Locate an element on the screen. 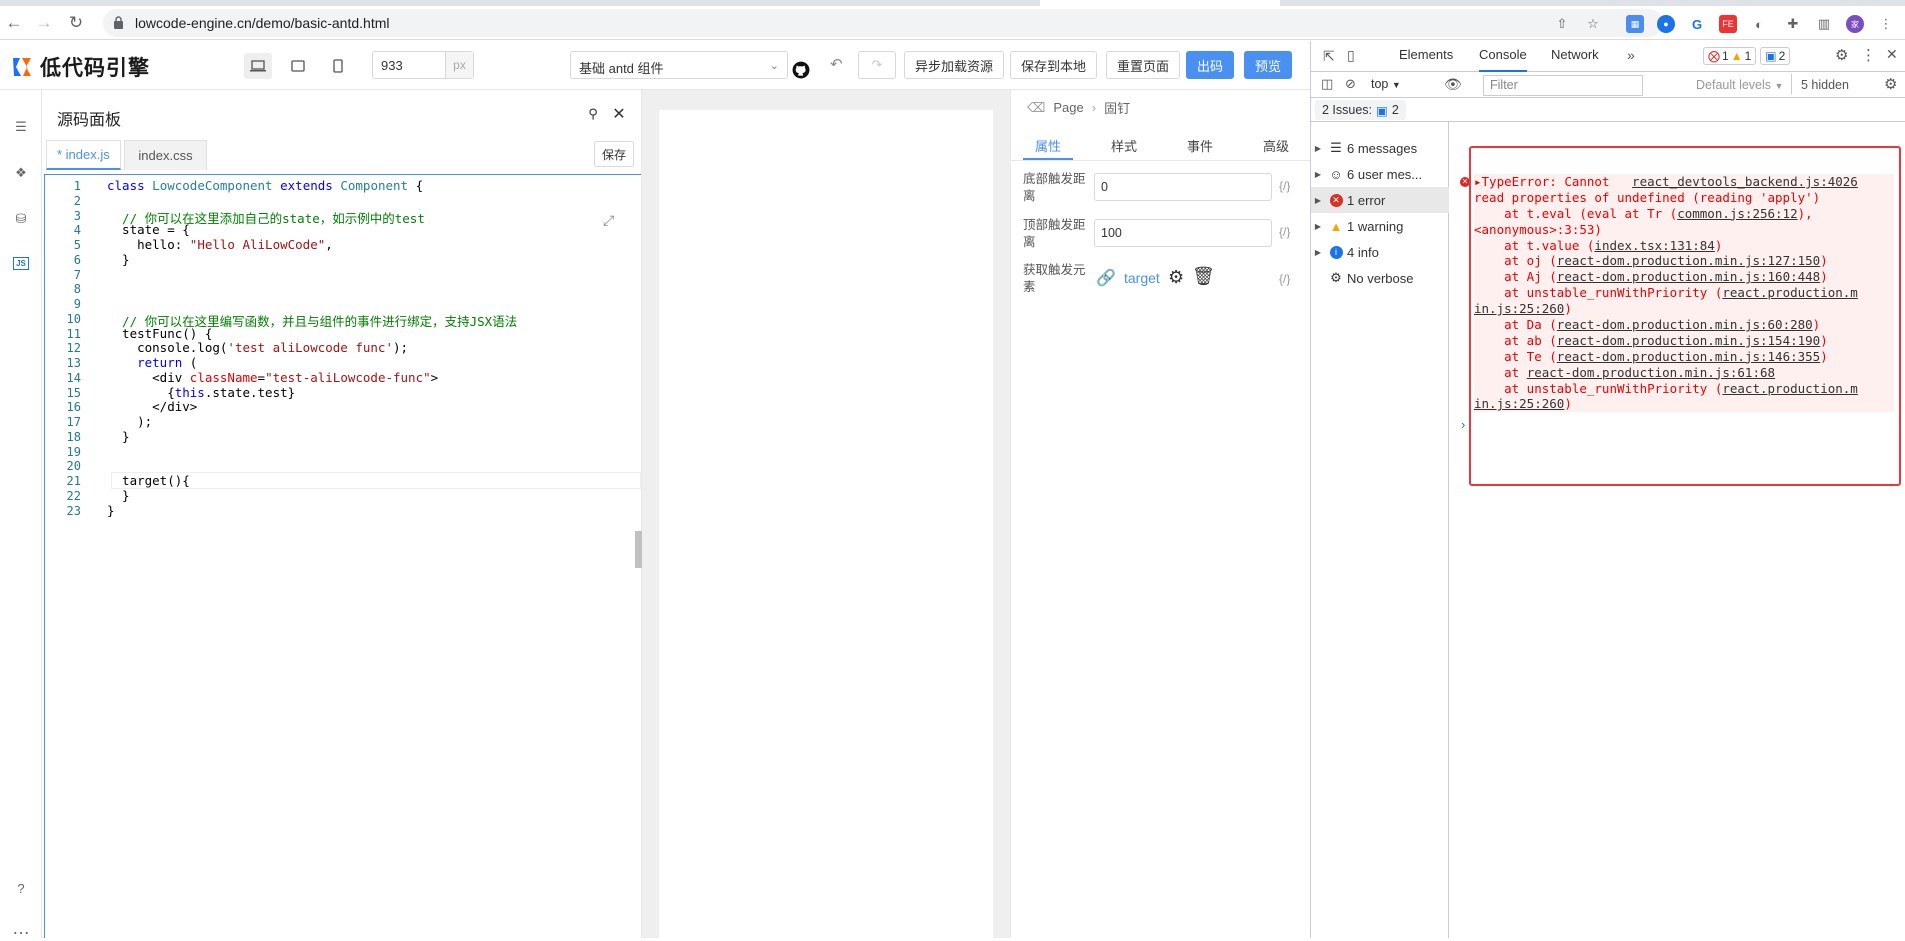 This screenshot has width=1905, height=941. bottom-offset-variable-toggle: {/} is located at coordinates (1284, 186).